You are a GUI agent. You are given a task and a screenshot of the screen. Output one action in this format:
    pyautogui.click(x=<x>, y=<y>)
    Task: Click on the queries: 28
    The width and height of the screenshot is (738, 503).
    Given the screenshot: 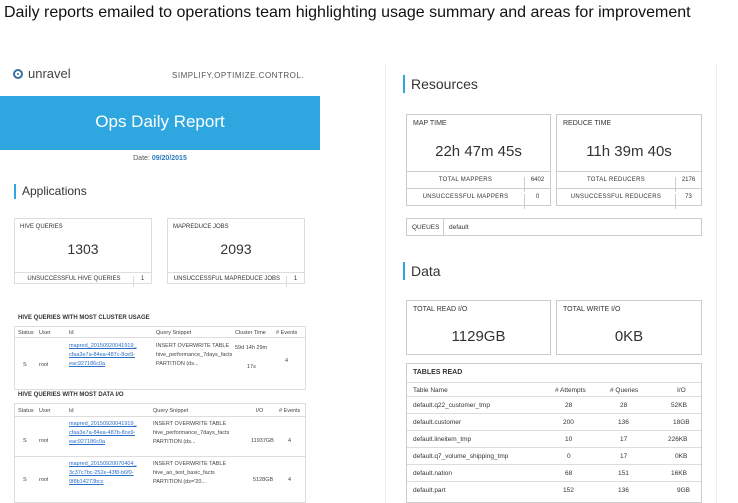 What is the action you would take?
    pyautogui.click(x=624, y=405)
    